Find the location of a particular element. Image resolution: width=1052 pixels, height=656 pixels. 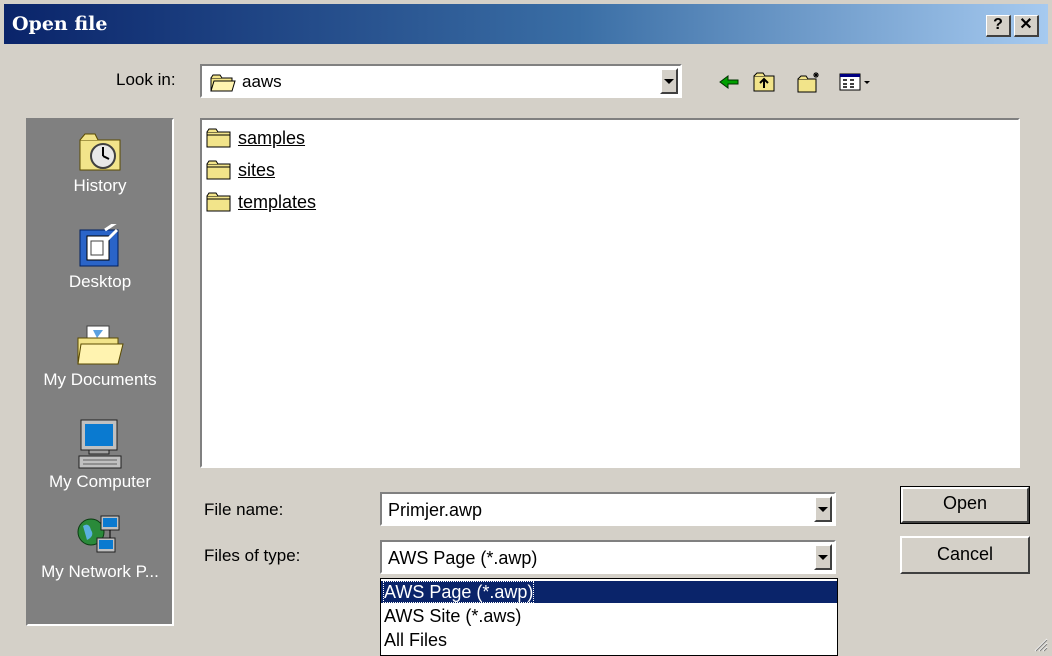

file-type-arrow-button is located at coordinates (823, 557).